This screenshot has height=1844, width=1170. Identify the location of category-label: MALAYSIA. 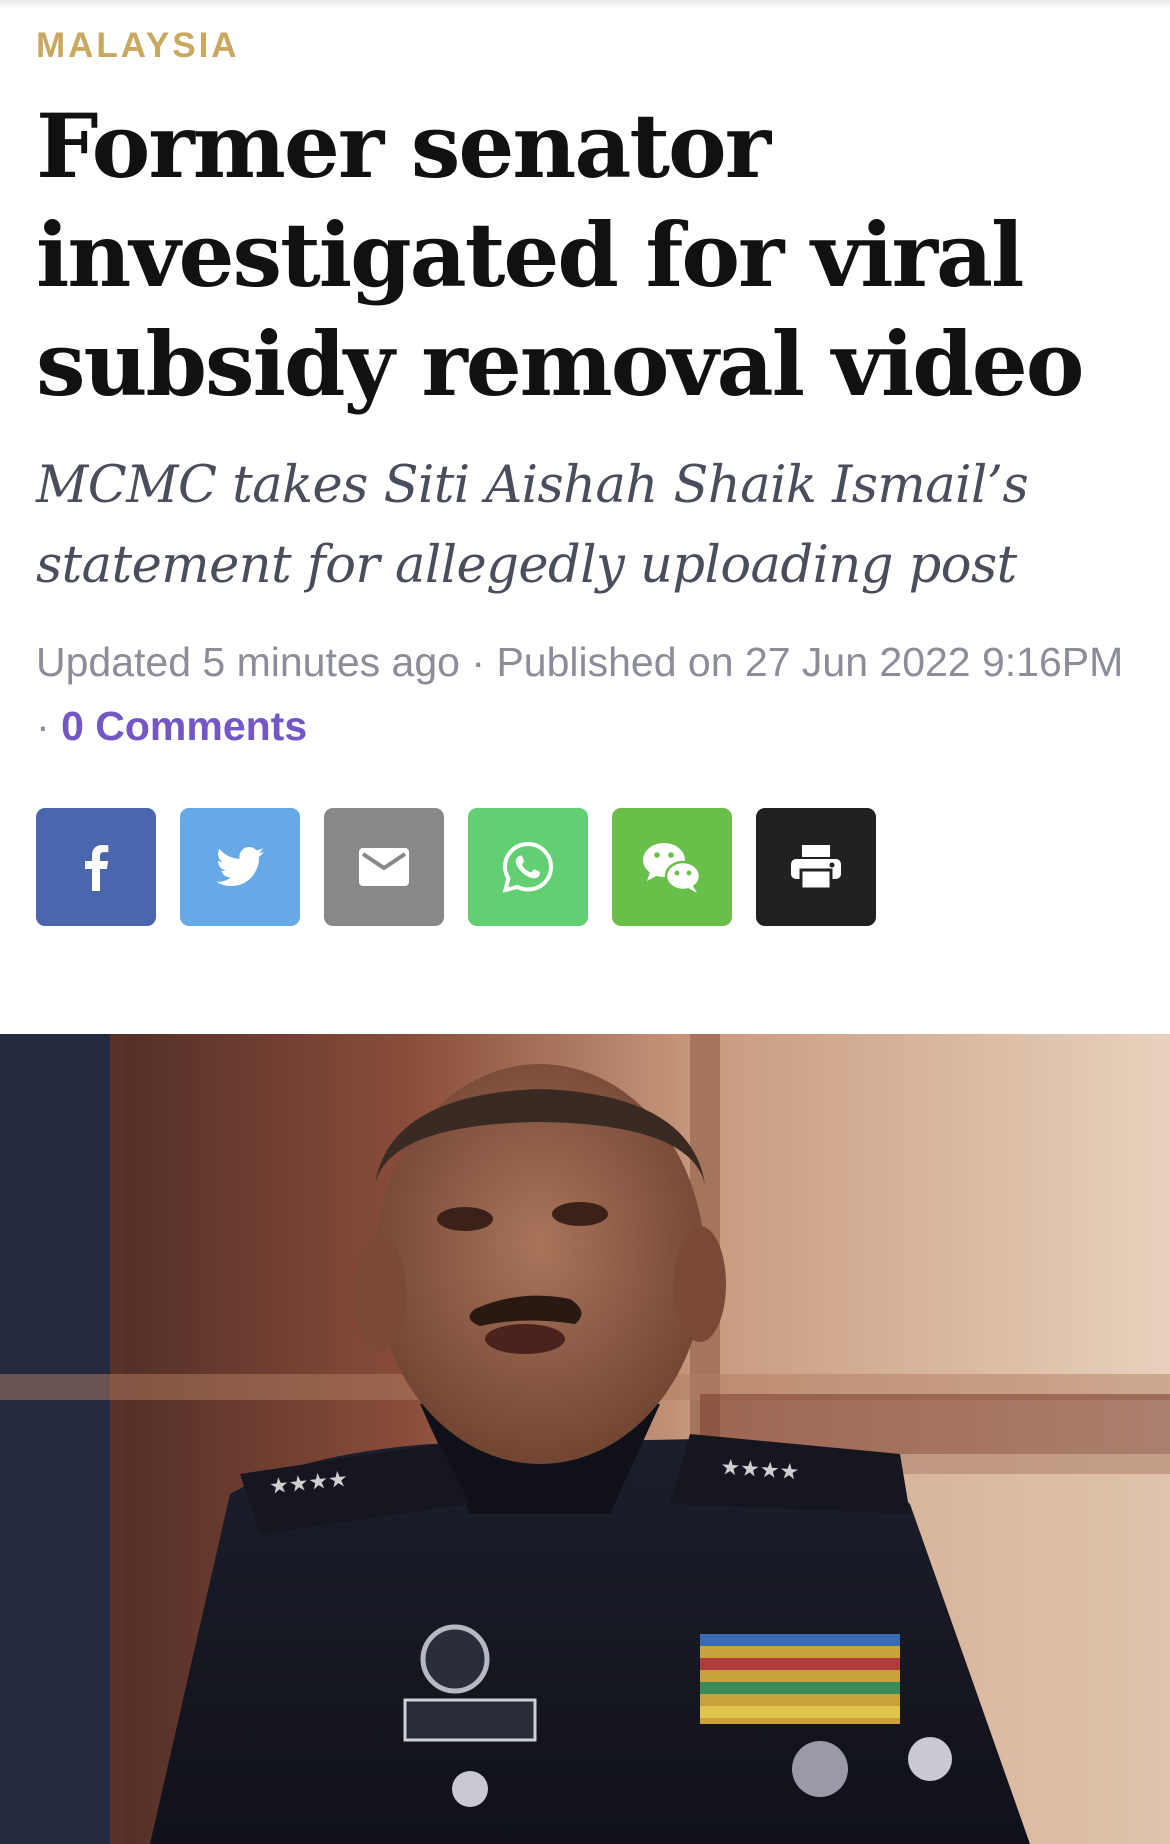
(138, 46).